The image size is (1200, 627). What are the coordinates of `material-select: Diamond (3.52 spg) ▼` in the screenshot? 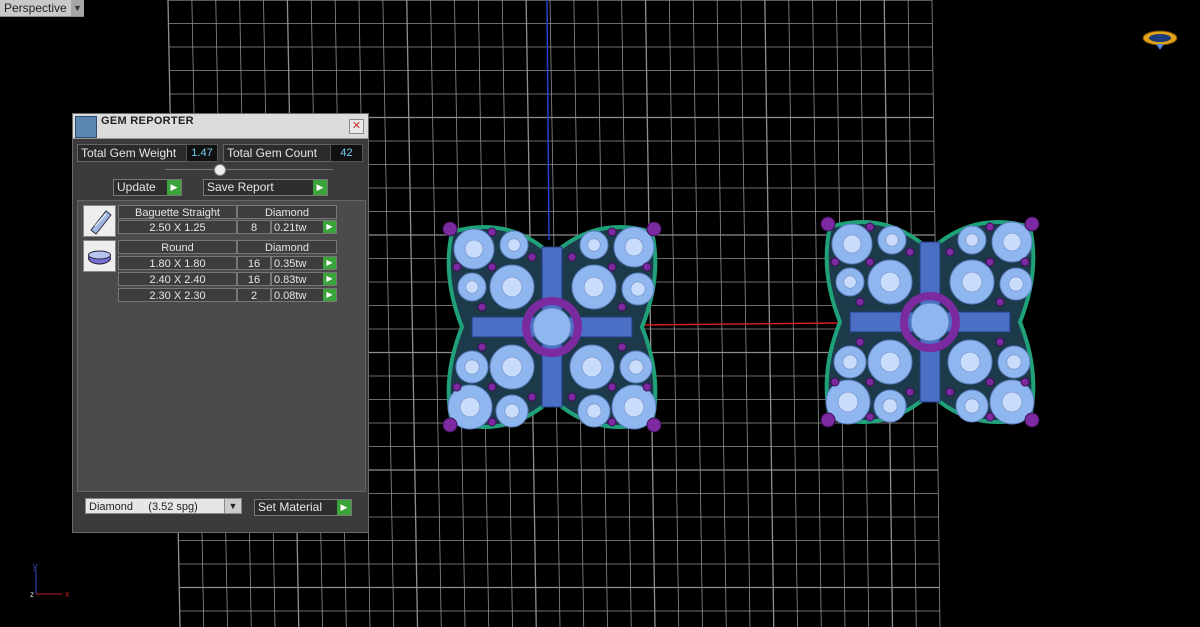 It's located at (163, 506).